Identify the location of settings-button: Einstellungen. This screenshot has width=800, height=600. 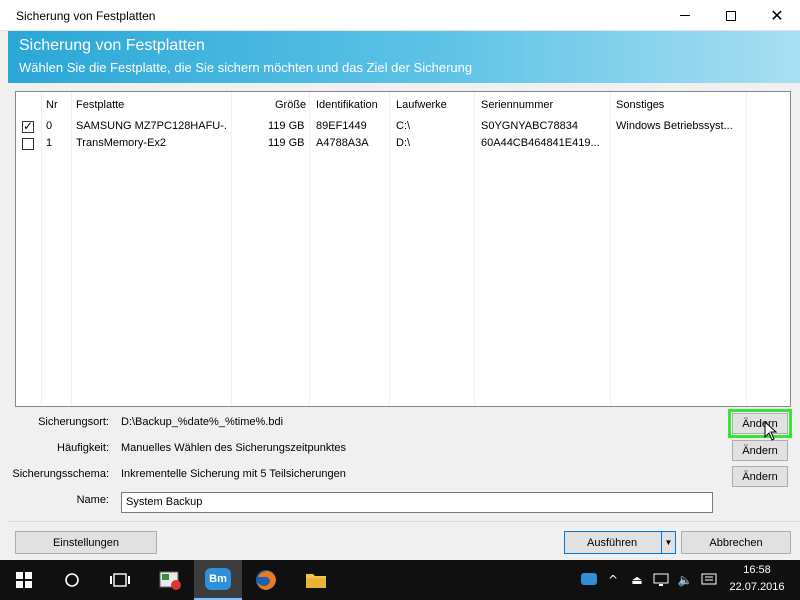
(86, 542).